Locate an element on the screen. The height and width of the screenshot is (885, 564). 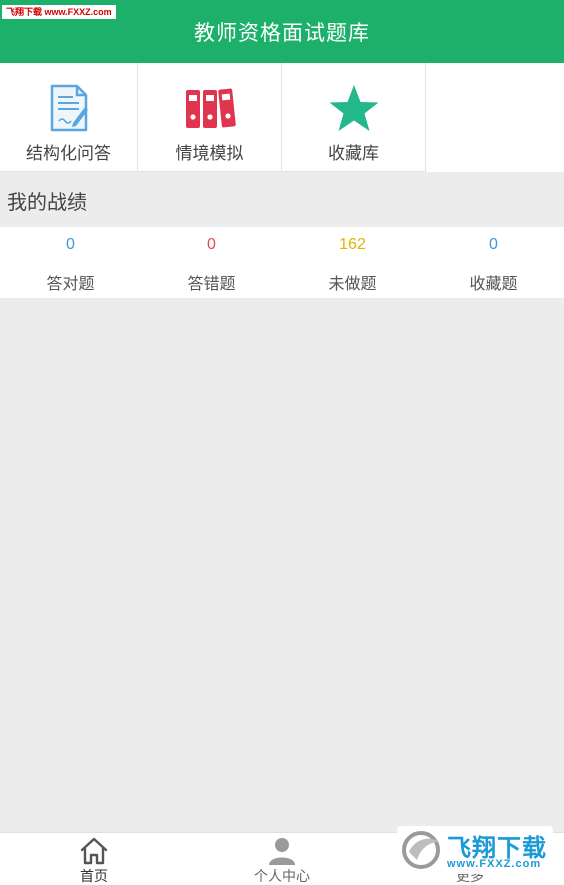
stat-label: 收藏题 is located at coordinates (493, 283).